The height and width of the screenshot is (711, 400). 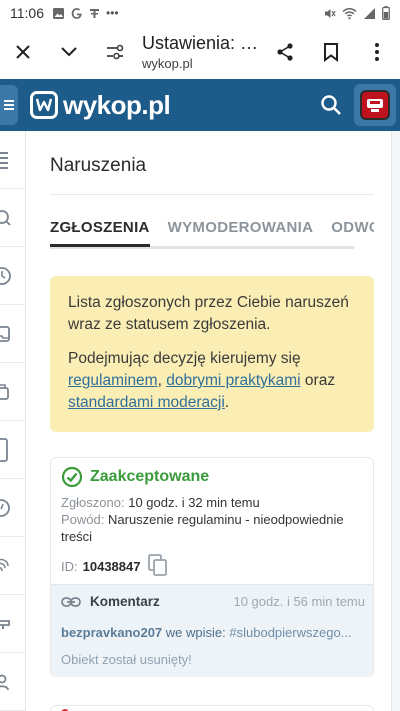 What do you see at coordinates (352, 231) in the screenshot?
I see `tab-odwolania: ODWOŁANIA` at bounding box center [352, 231].